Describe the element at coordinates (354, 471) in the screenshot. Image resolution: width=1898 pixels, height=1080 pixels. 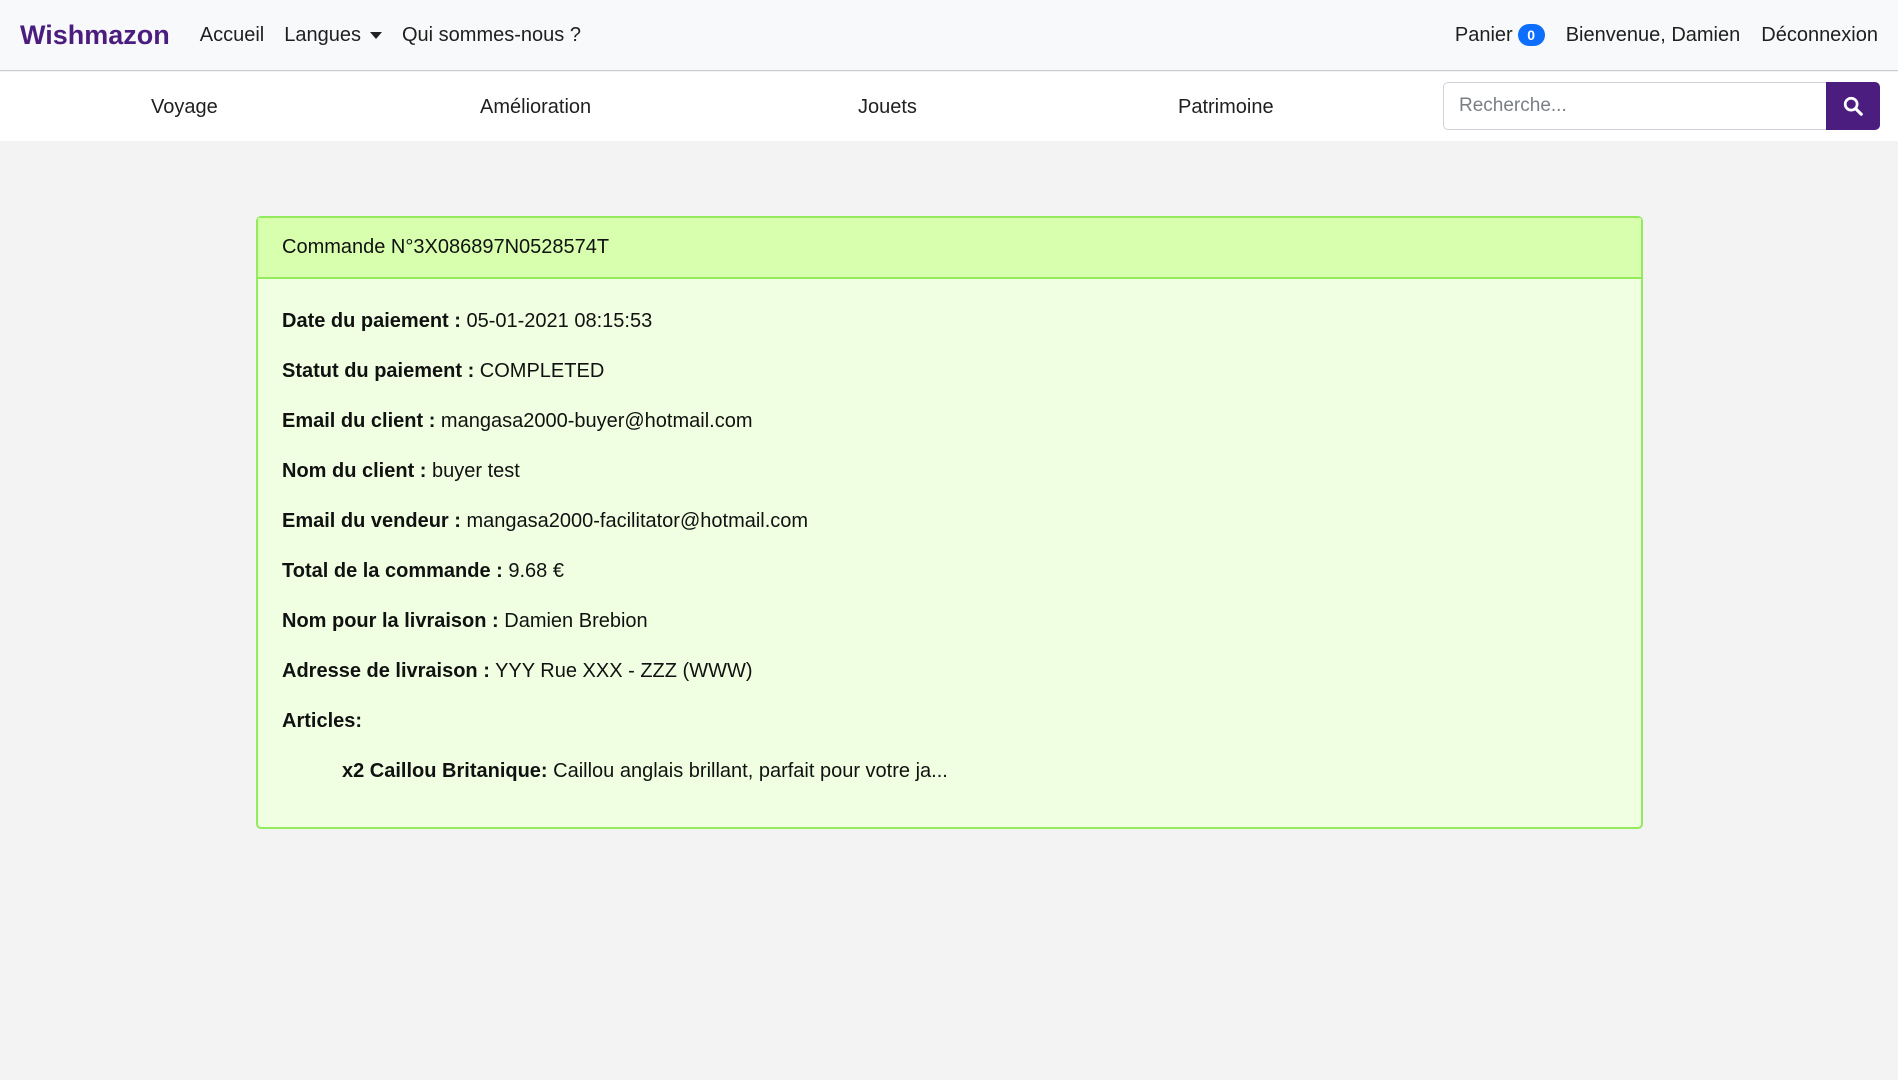
I see `field-label: Nom du client :` at that location.